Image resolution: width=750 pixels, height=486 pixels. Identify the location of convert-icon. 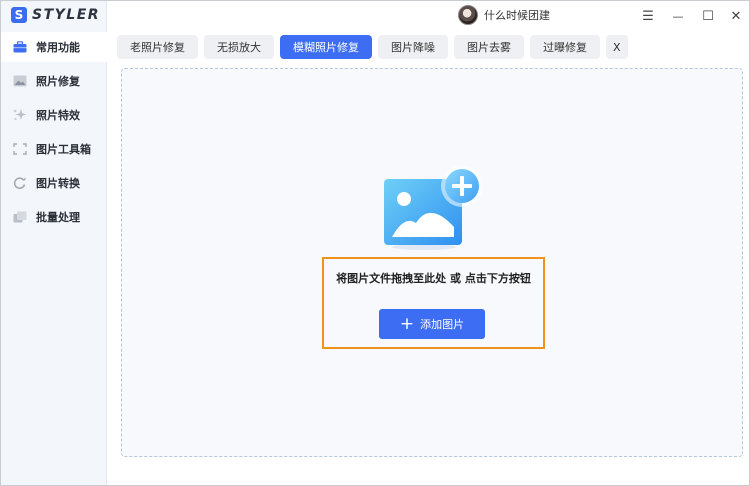
(20, 183).